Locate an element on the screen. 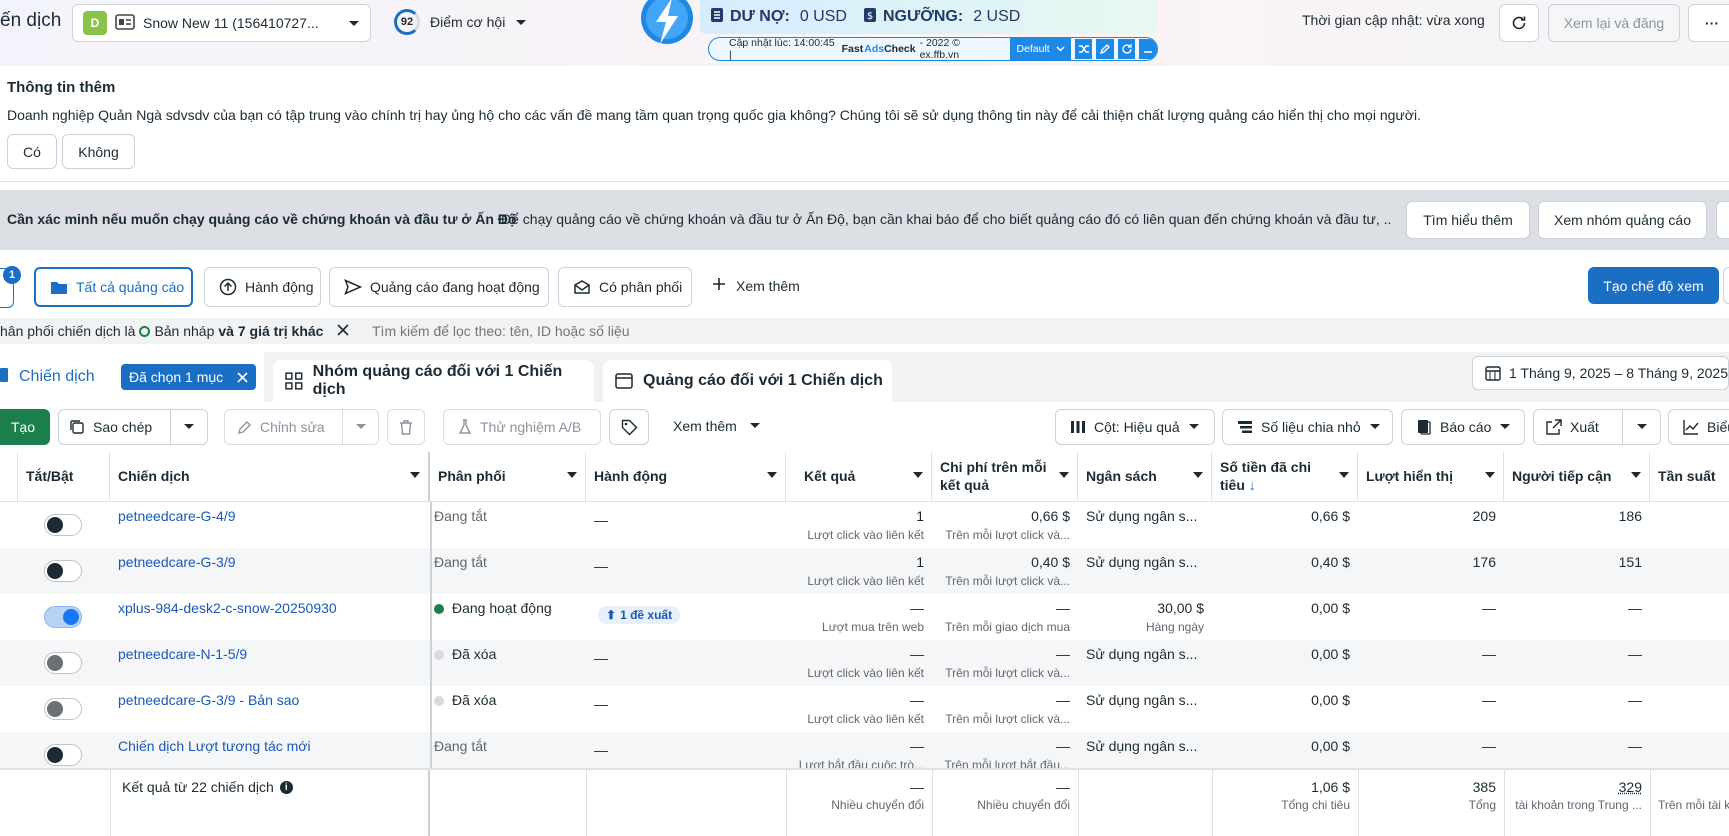 This screenshot has width=1729, height=836. info-icon: i is located at coordinates (286, 787).